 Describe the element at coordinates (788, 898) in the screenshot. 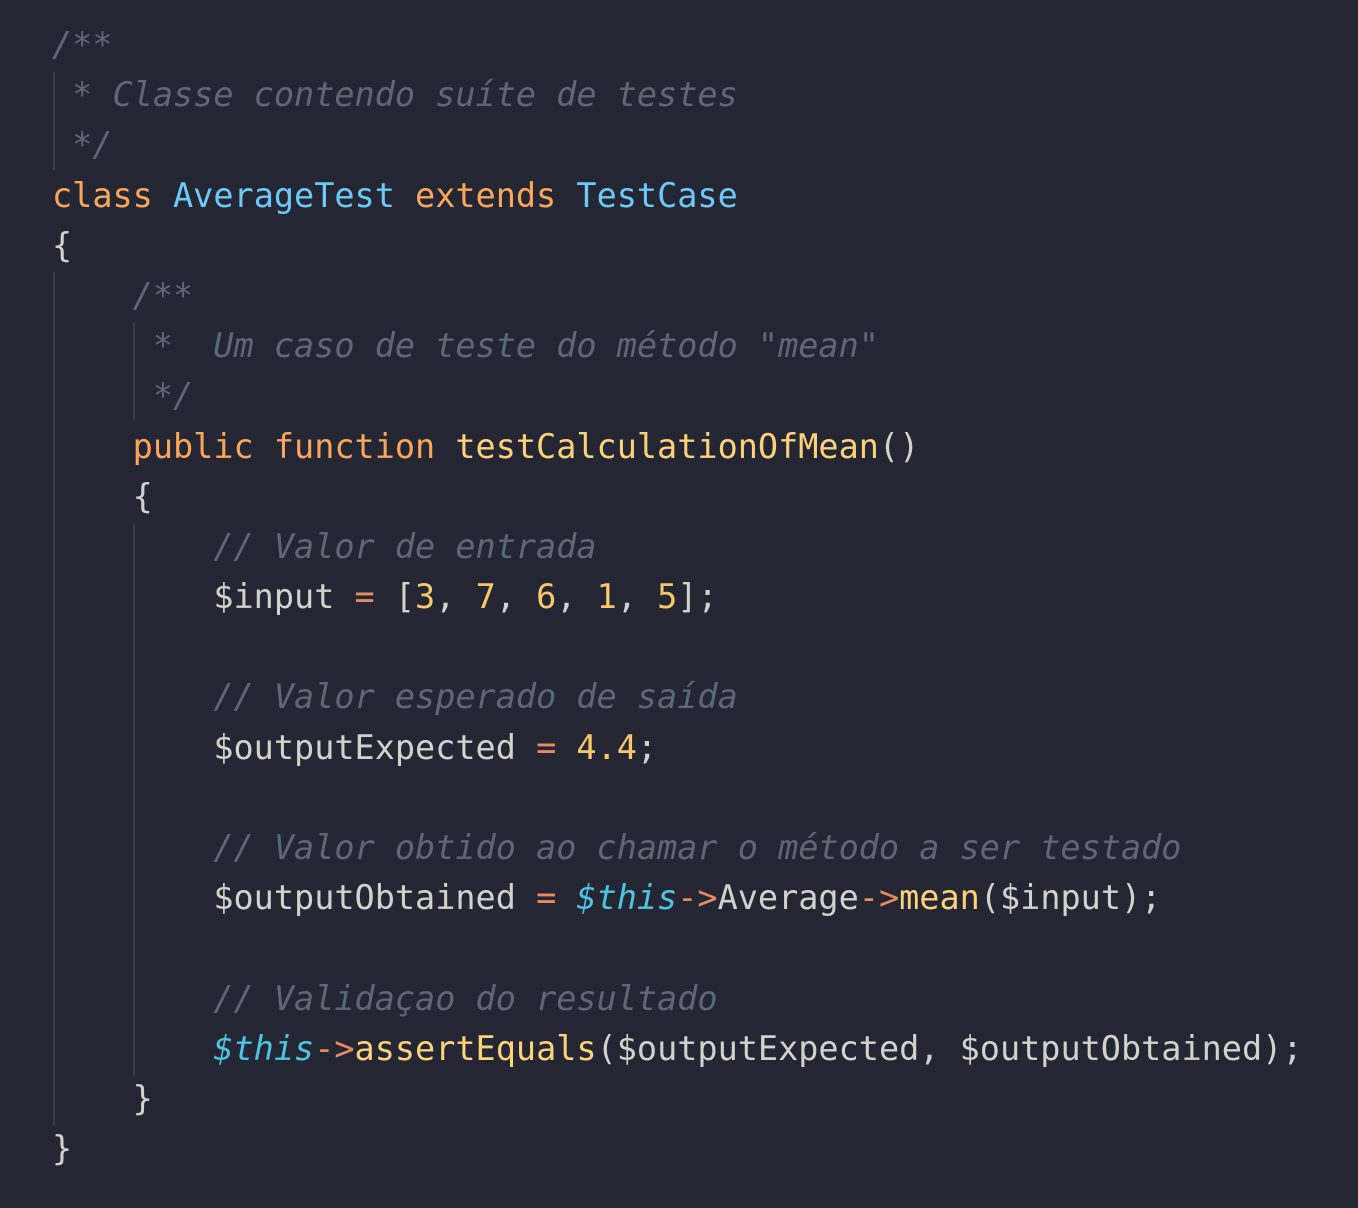

I see `code-token-tx: Average` at that location.